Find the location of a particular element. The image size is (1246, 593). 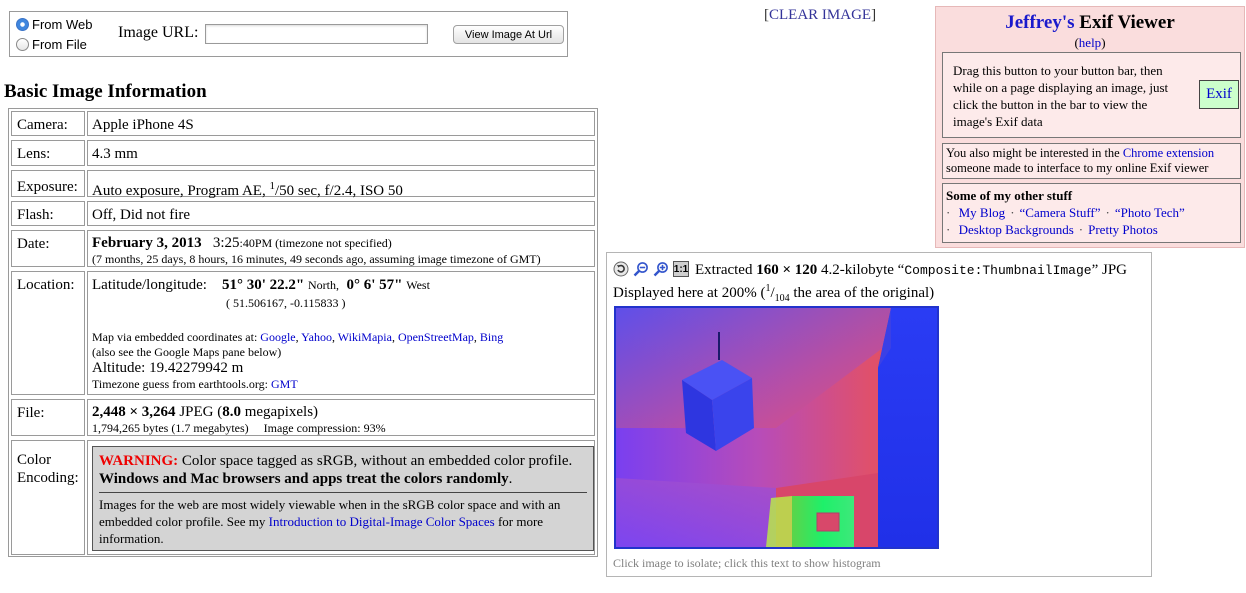

thumbnail-kb: 4.2-kilobyte “ is located at coordinates (861, 270).